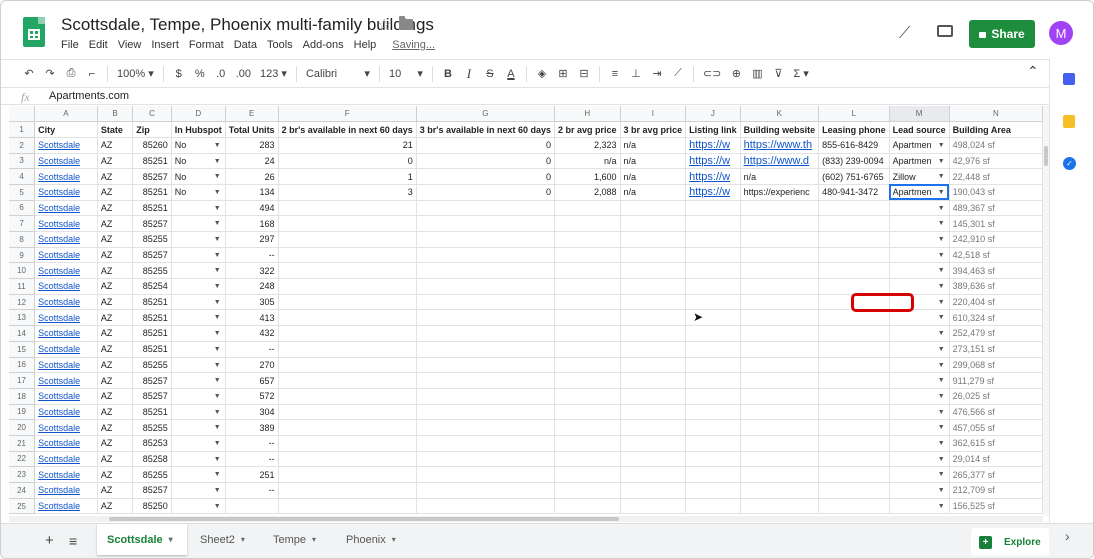  Describe the element at coordinates (252, 114) in the screenshot. I see `column-header-e: E` at that location.